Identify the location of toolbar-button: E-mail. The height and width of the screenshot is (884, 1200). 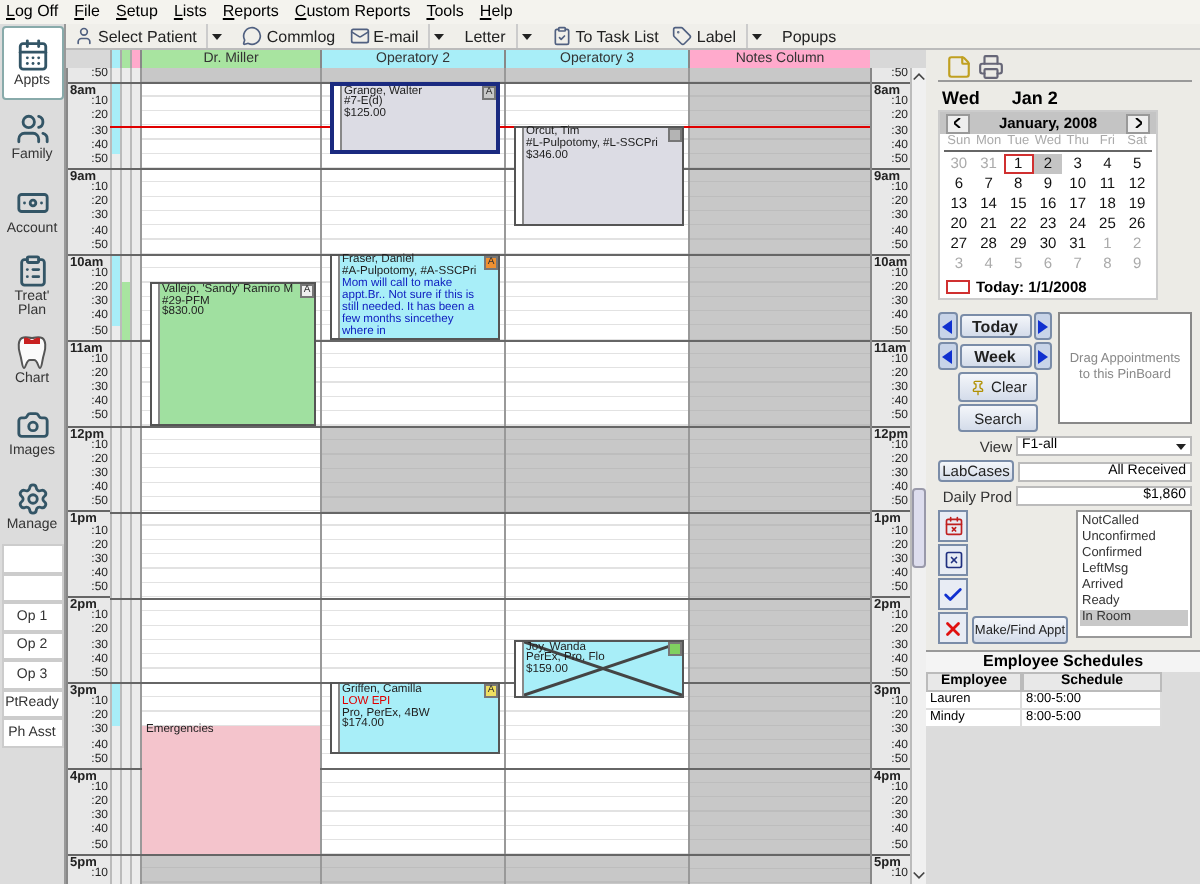
(384, 36).